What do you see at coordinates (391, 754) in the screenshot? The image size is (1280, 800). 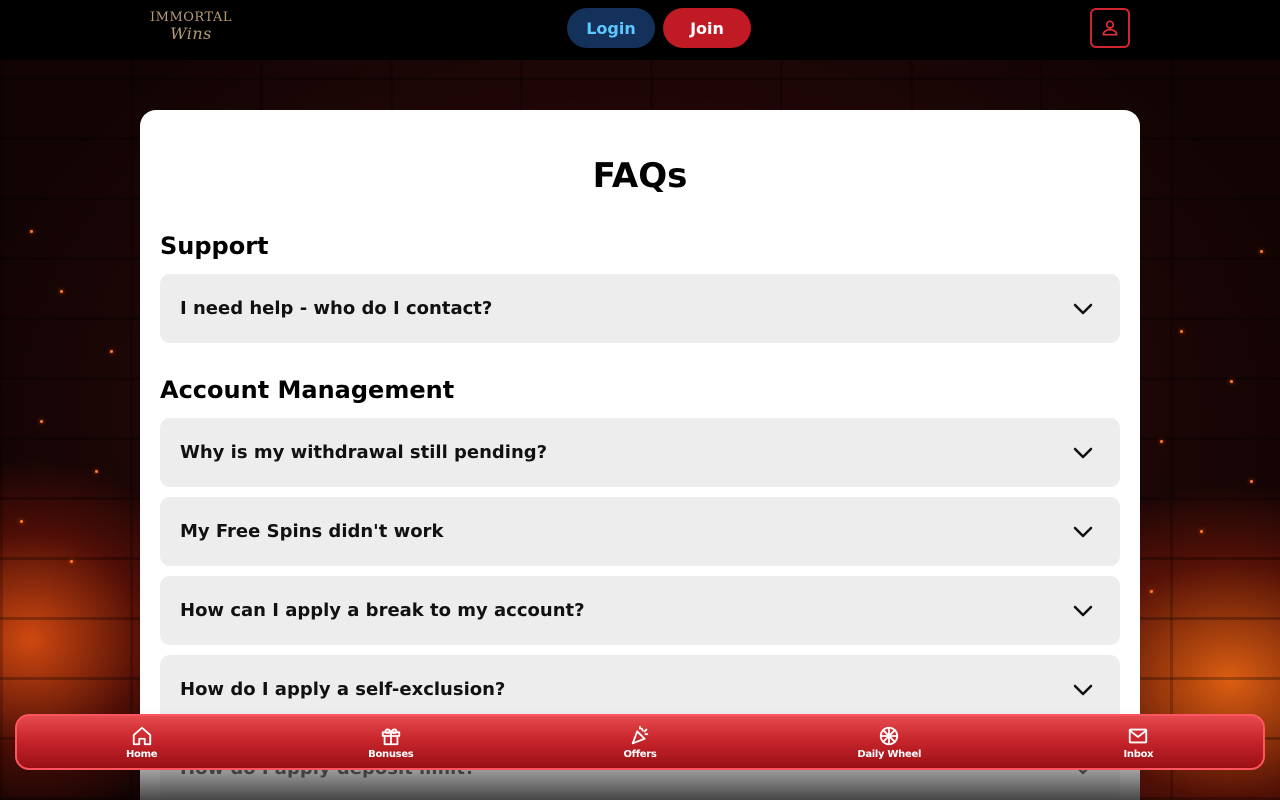 I see `nav-label: Bonuses` at bounding box center [391, 754].